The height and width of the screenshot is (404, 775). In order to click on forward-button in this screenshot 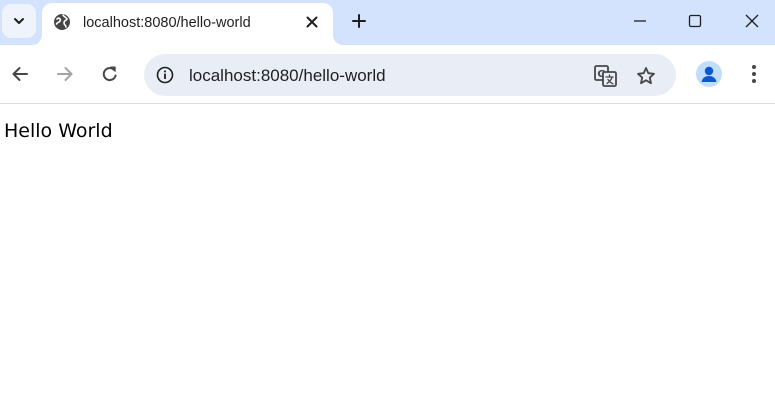, I will do `click(65, 74)`.